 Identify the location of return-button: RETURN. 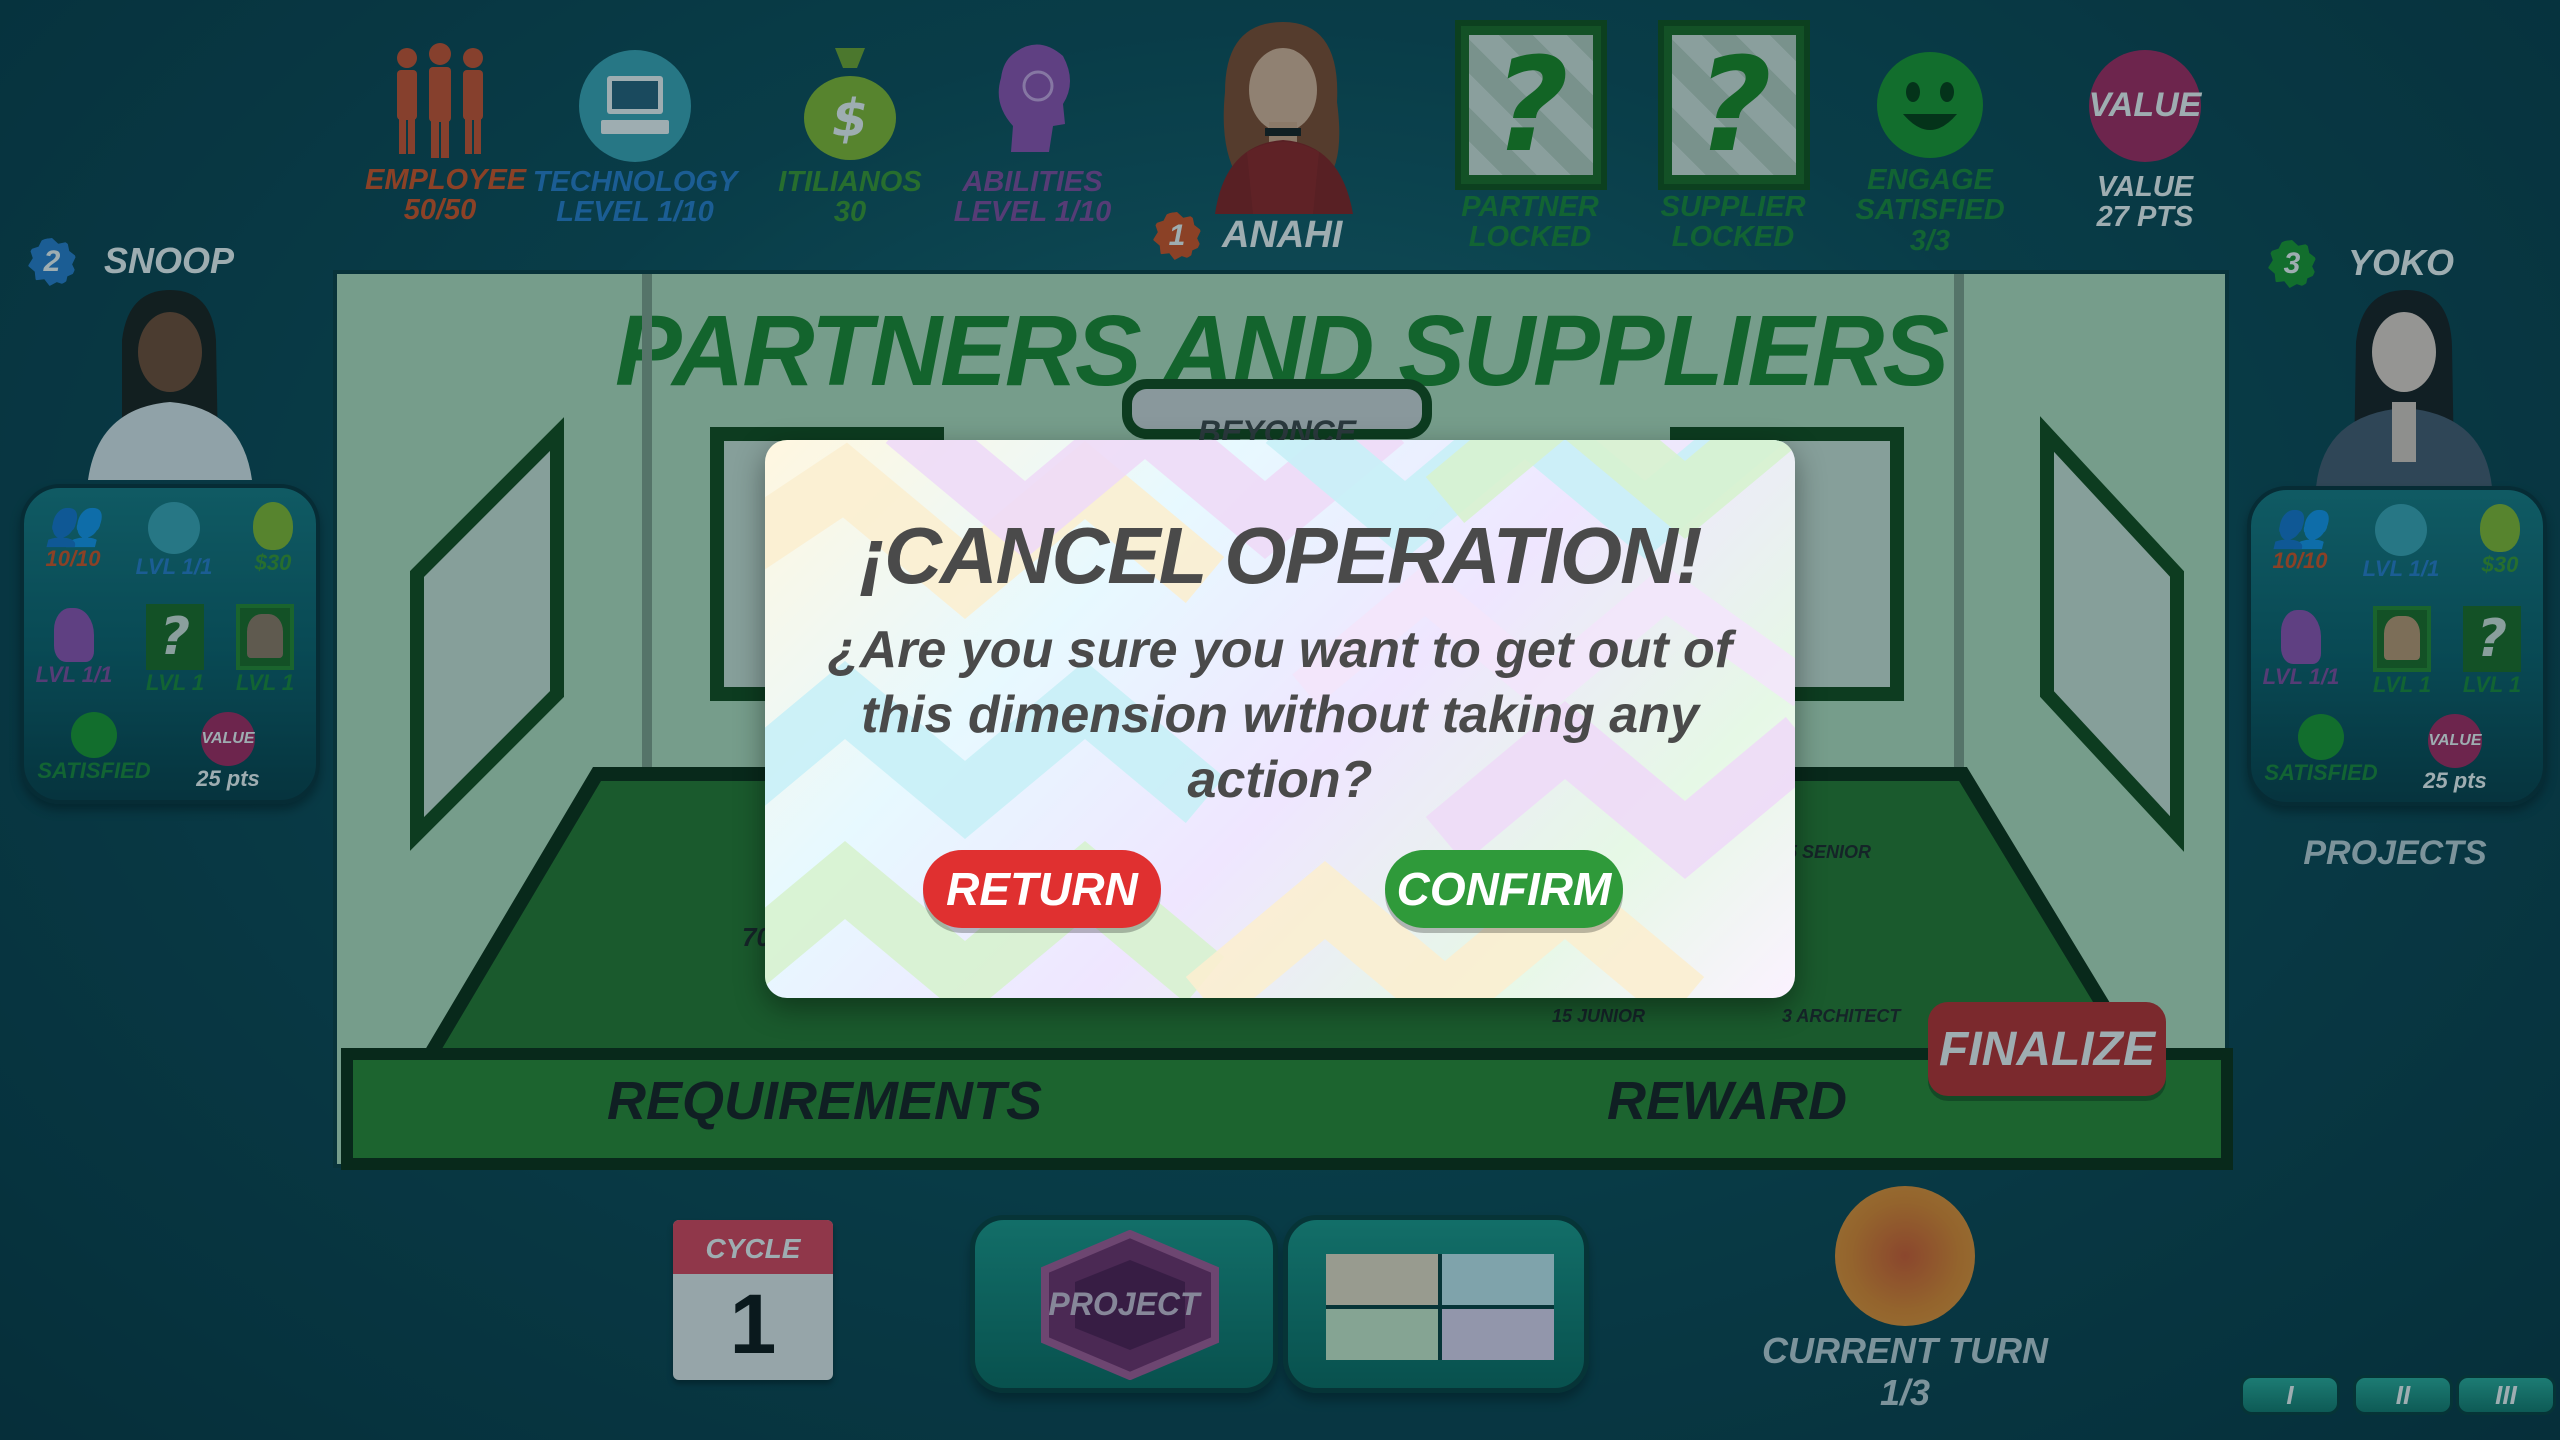
(1042, 889).